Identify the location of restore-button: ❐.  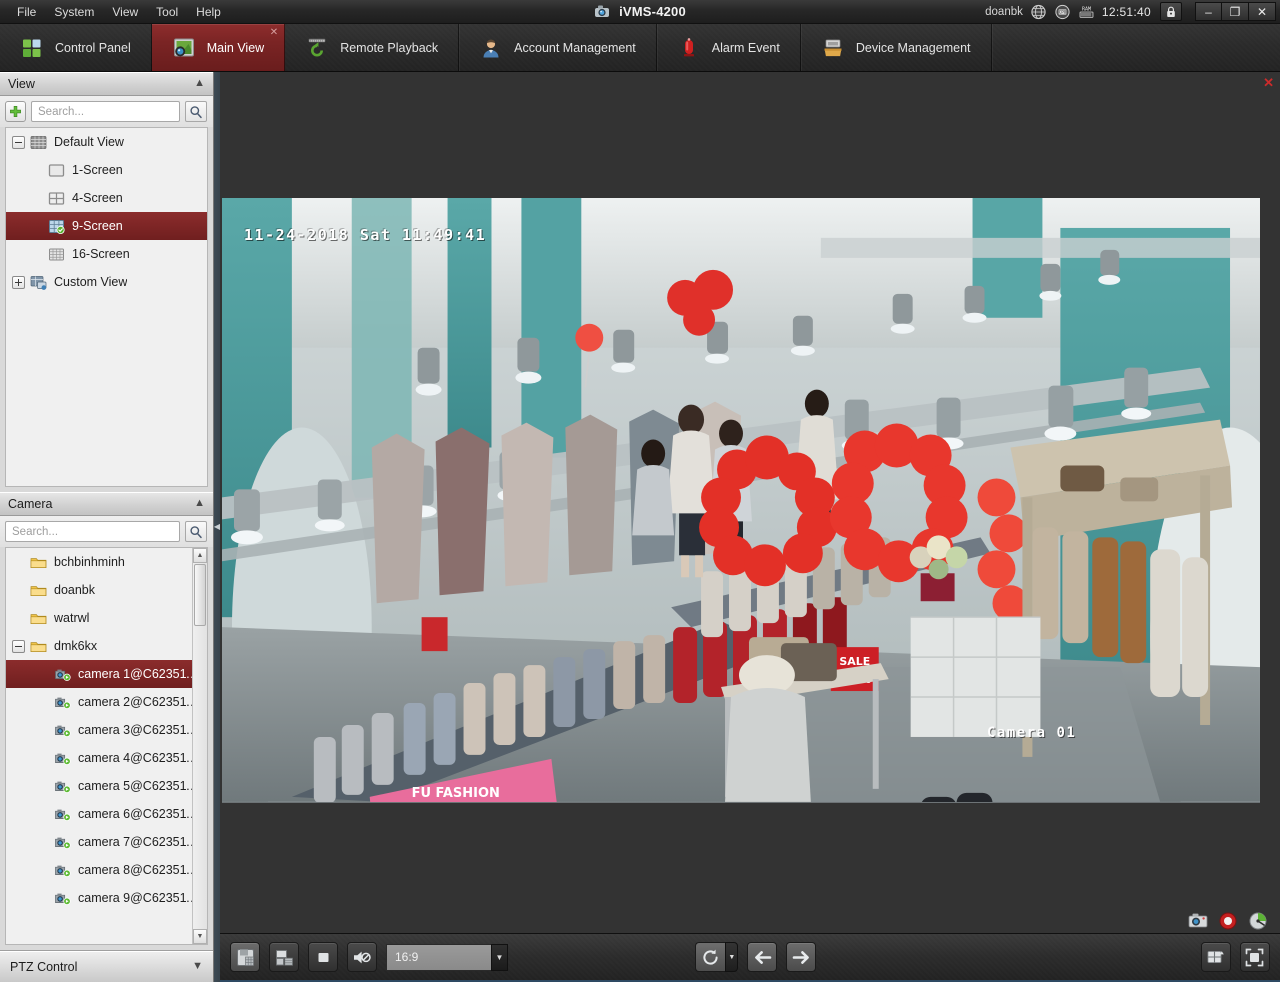
(1235, 11).